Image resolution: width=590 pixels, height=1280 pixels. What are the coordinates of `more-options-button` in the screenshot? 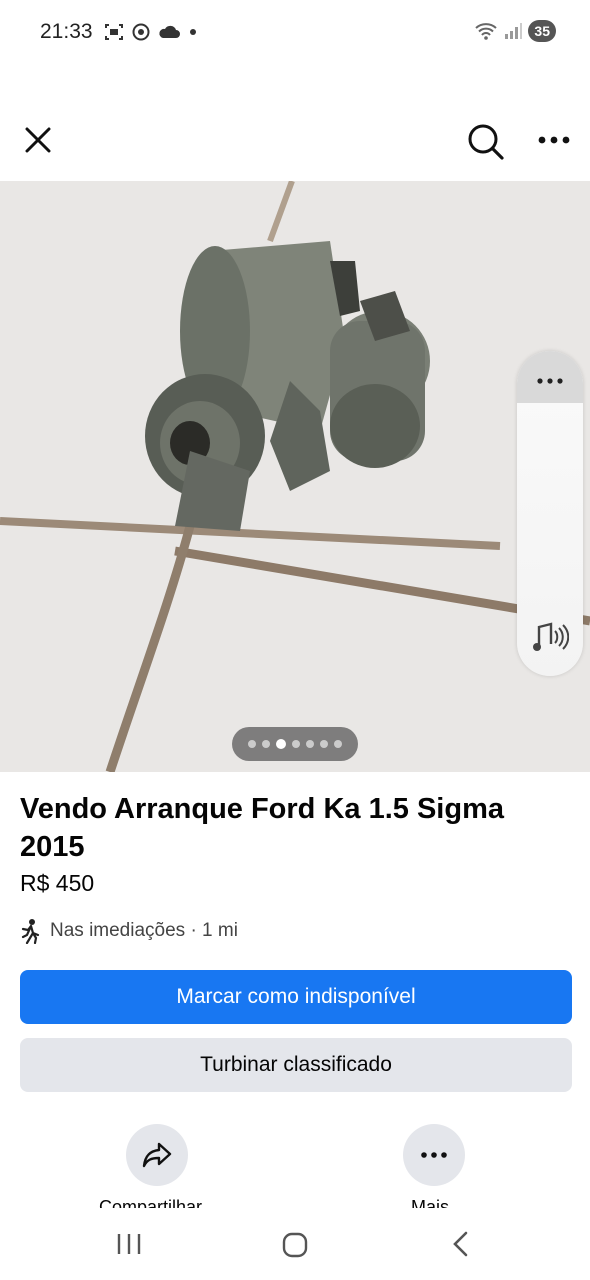 It's located at (554, 140).